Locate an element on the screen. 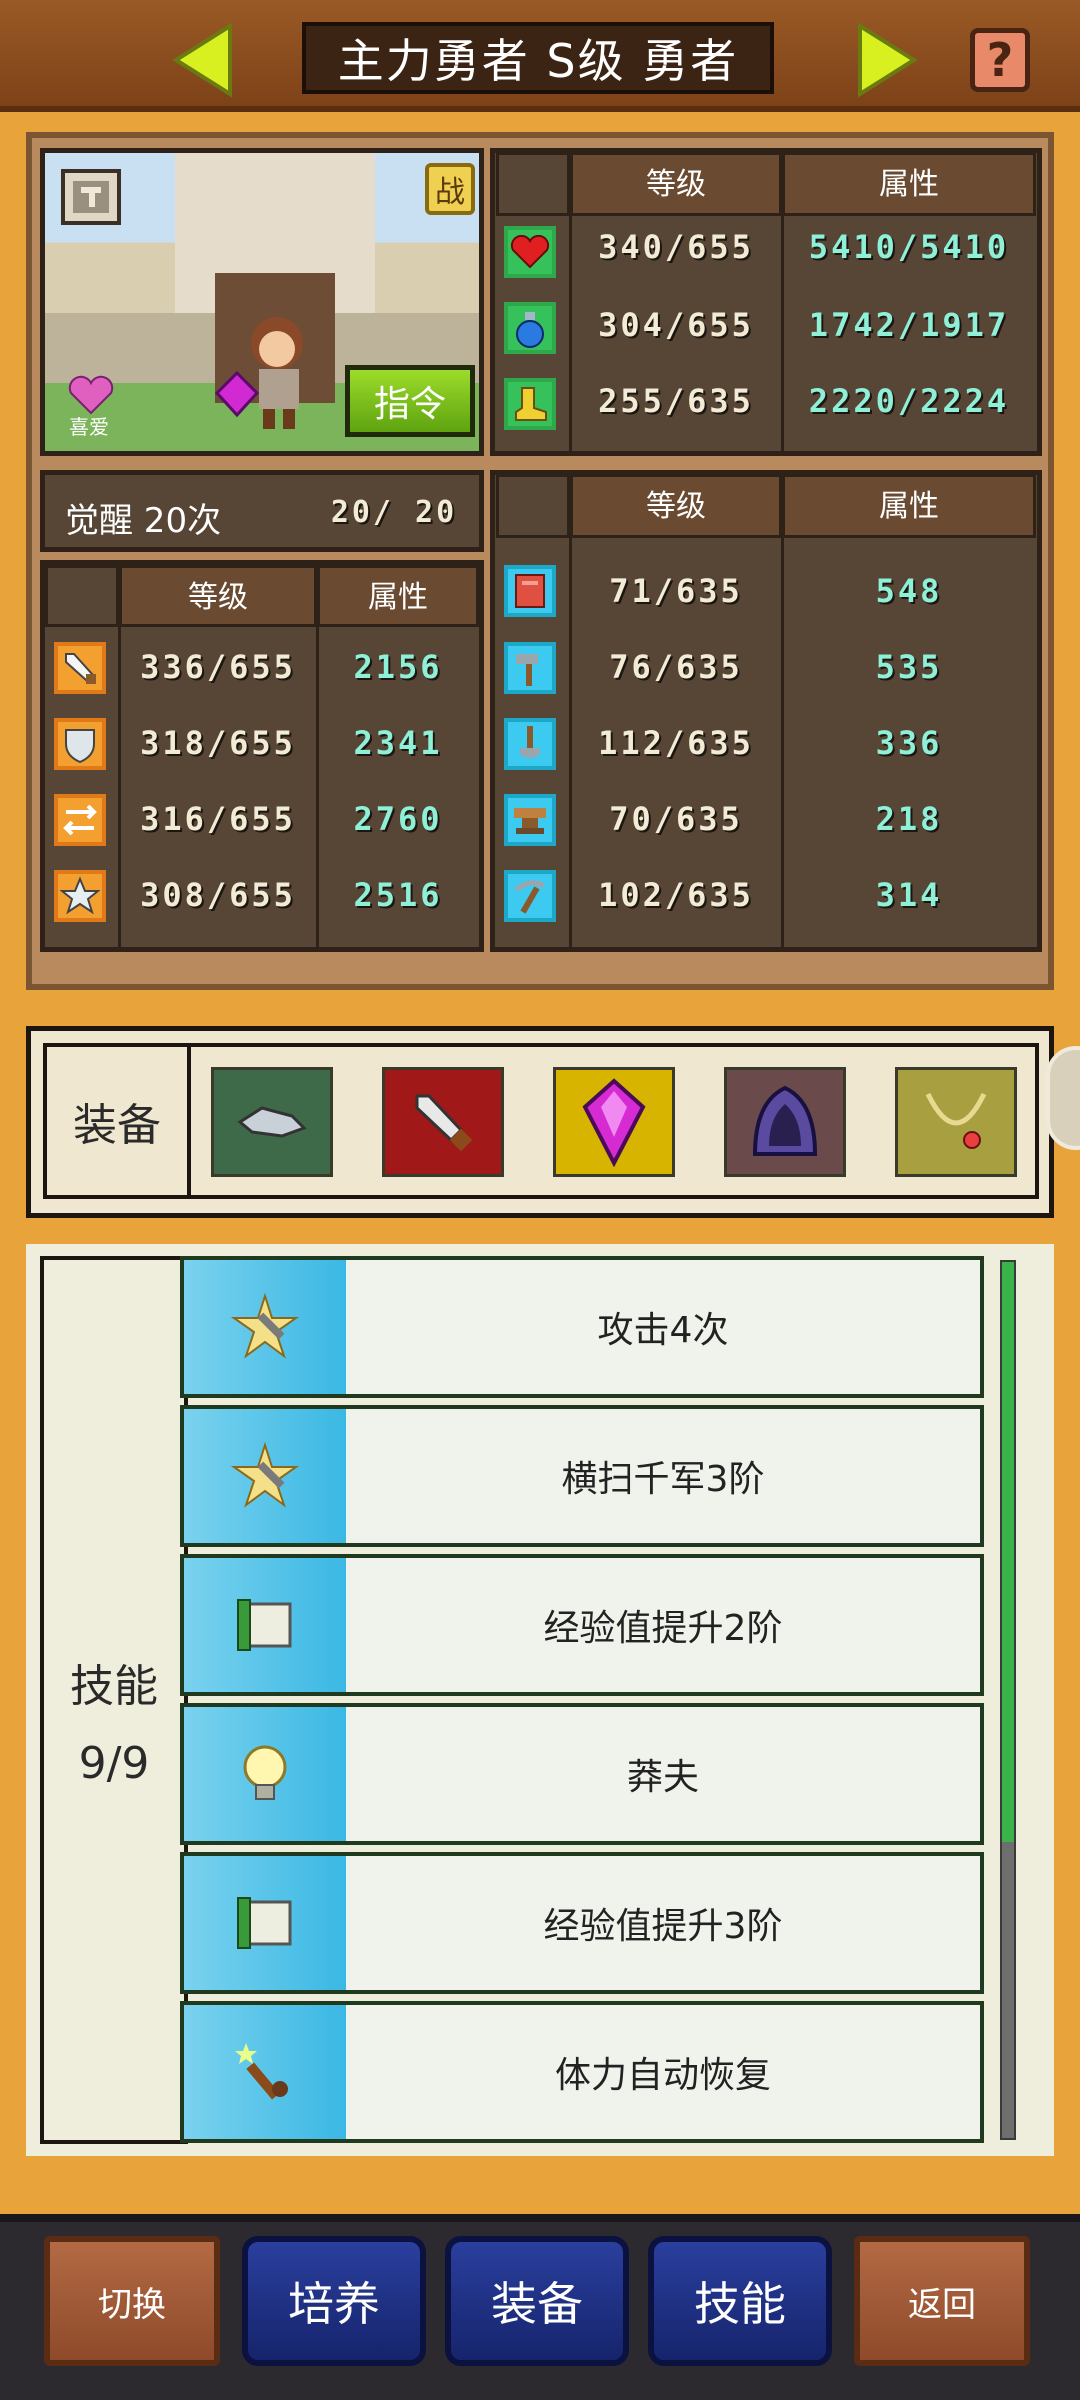 The height and width of the screenshot is (2400, 1080). craft-level-5: 102/635 is located at coordinates (676, 895).